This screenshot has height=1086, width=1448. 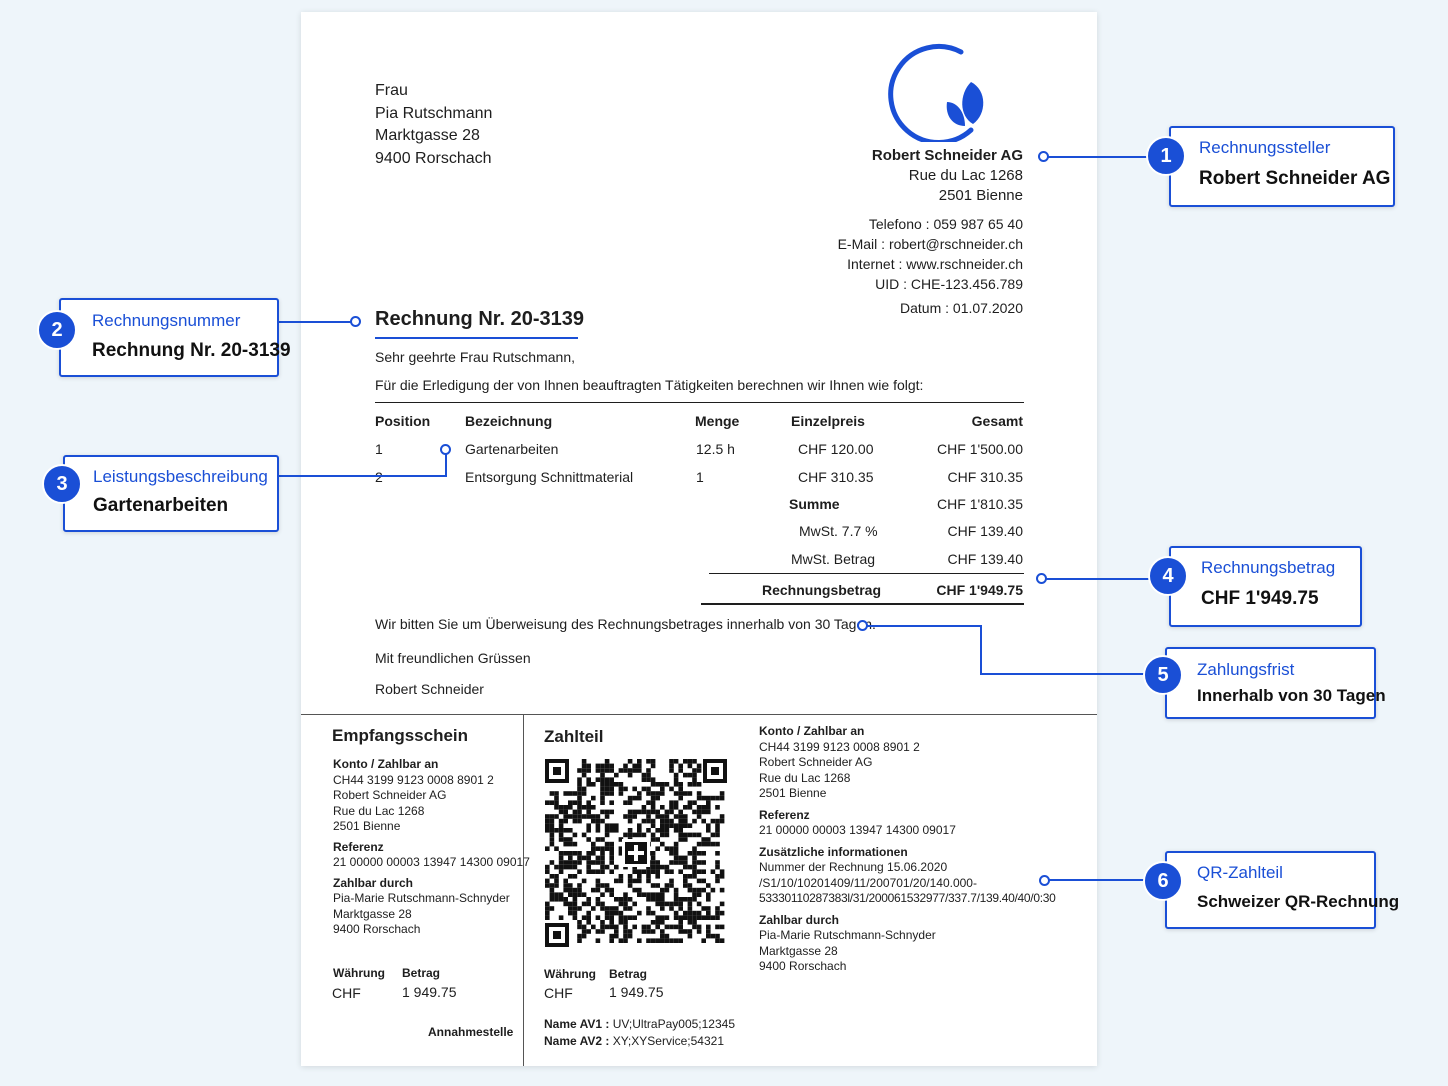 I want to click on table-top-rule, so click(x=699, y=402).